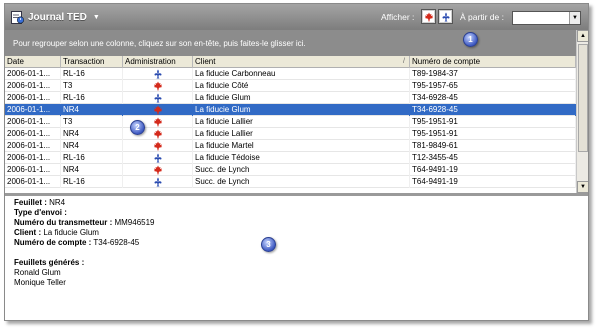 The image size is (599, 332). What do you see at coordinates (301, 146) in the screenshot?
I see `cell-client: La fiducie Martel` at bounding box center [301, 146].